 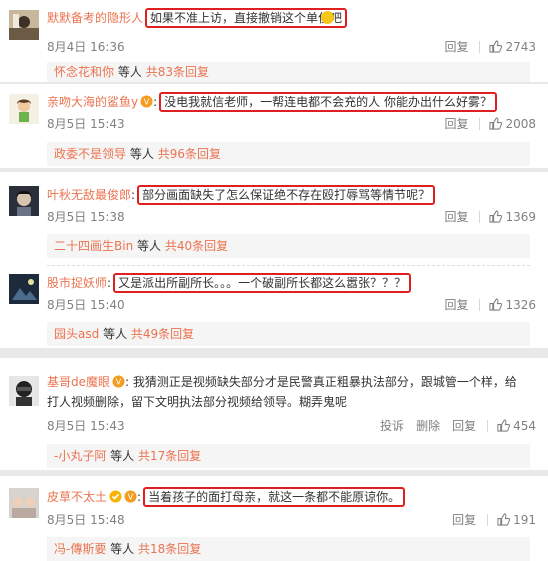 I want to click on comment-line: 默默备考的隐形人 如果不准上访，直接撤销这个单位吧, so click(x=197, y=18).